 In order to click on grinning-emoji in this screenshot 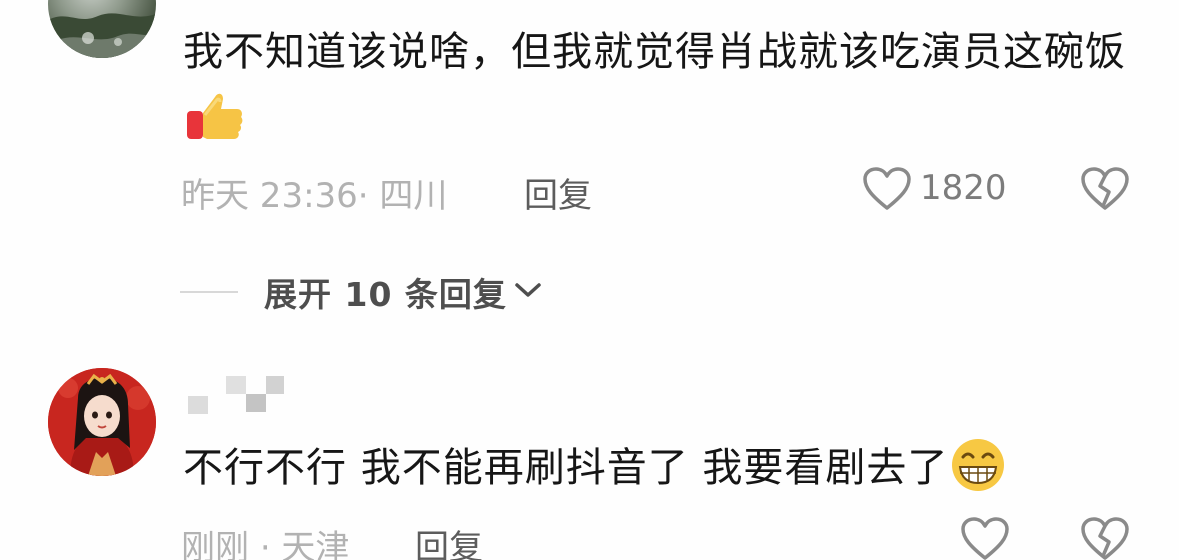, I will do `click(978, 465)`.